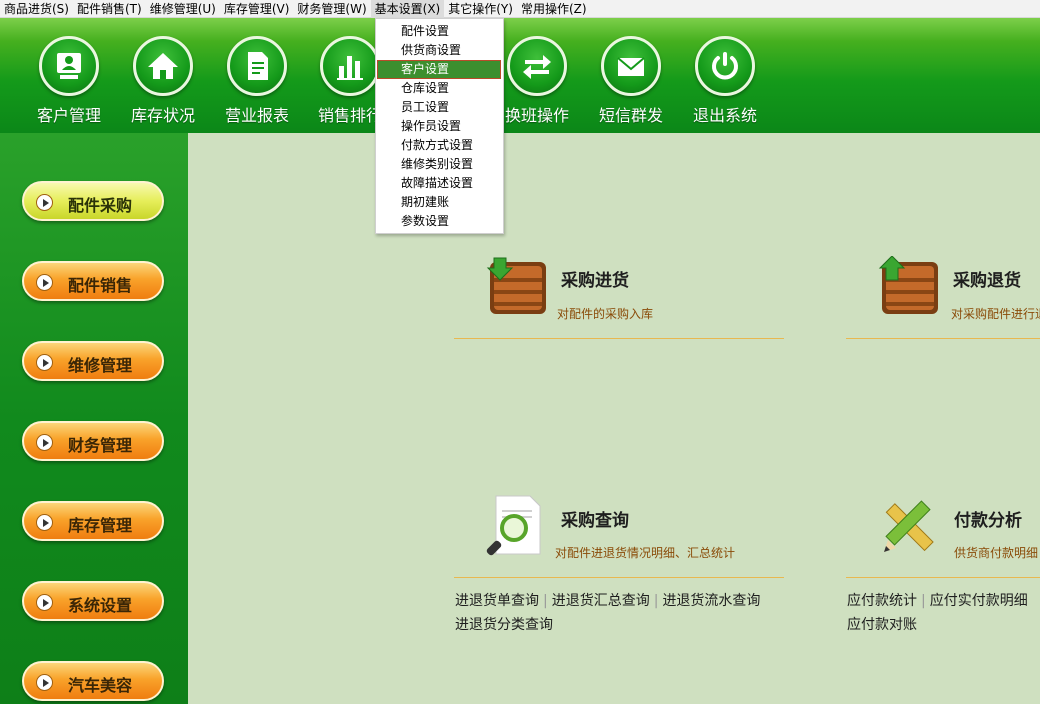 This screenshot has height=704, width=1040. I want to click on toolbar-shift-button: 换班操作, so click(537, 75).